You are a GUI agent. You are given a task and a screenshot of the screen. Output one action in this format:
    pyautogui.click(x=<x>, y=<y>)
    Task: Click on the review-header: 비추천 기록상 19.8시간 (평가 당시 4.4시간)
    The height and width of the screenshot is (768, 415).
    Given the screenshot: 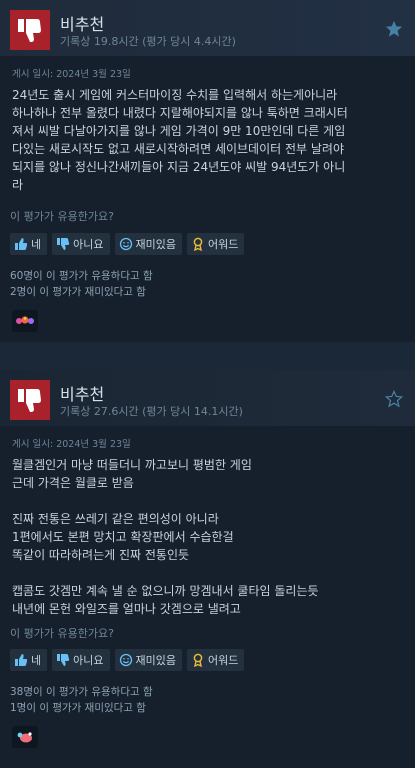 What is the action you would take?
    pyautogui.click(x=207, y=28)
    